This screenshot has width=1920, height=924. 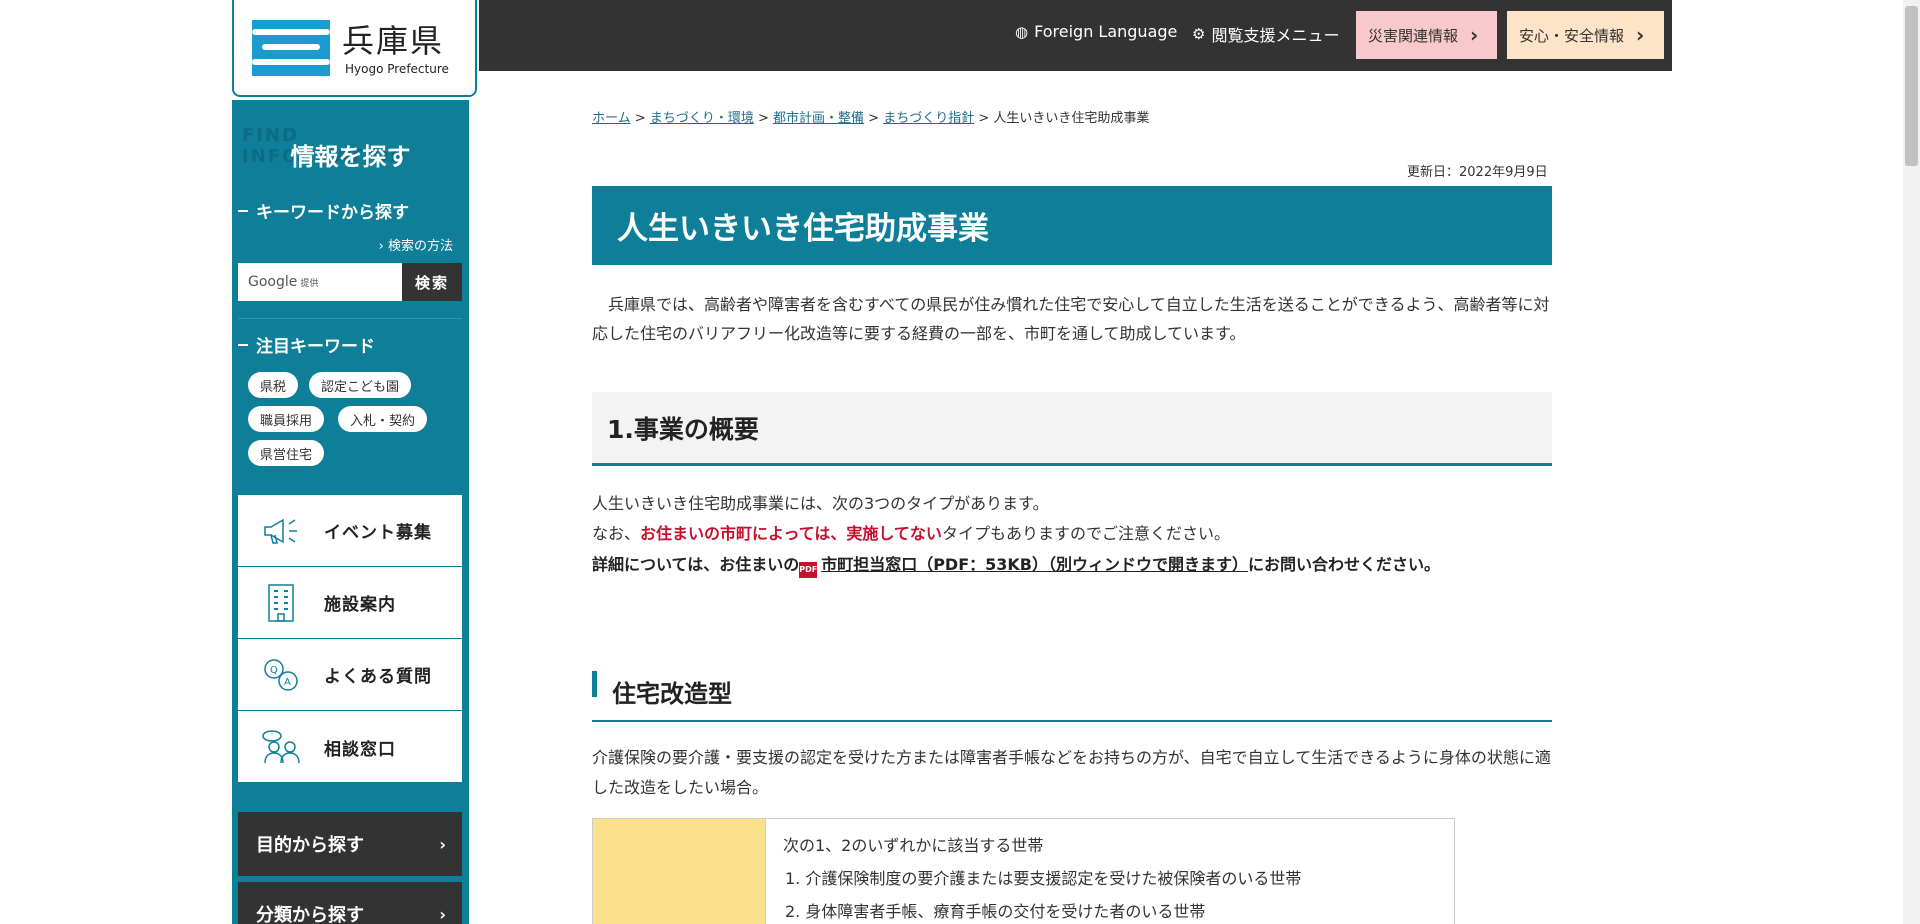 What do you see at coordinates (320, 282) in the screenshot?
I see `search-input: Google 提供` at bounding box center [320, 282].